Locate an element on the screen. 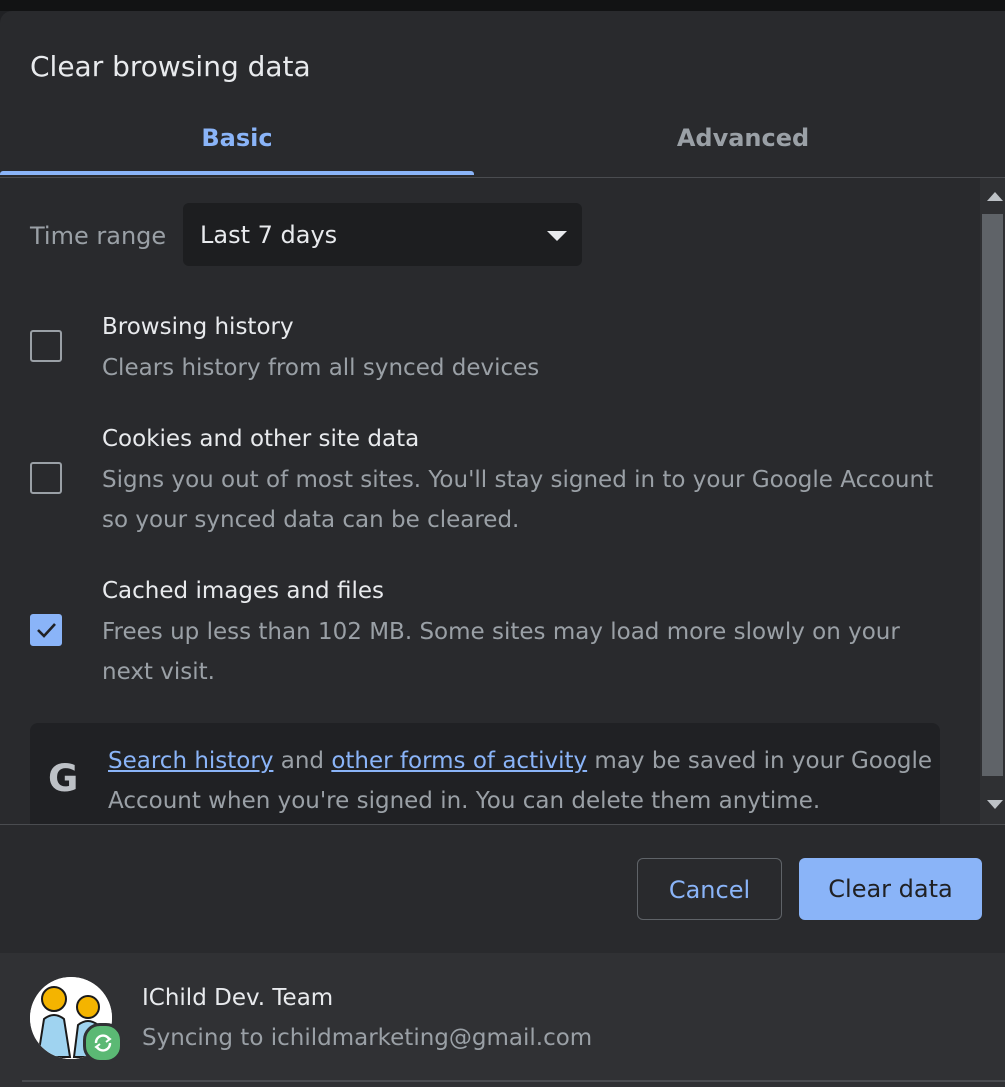 The image size is (1005, 1087). tab-advanced: Advanced is located at coordinates (743, 149).